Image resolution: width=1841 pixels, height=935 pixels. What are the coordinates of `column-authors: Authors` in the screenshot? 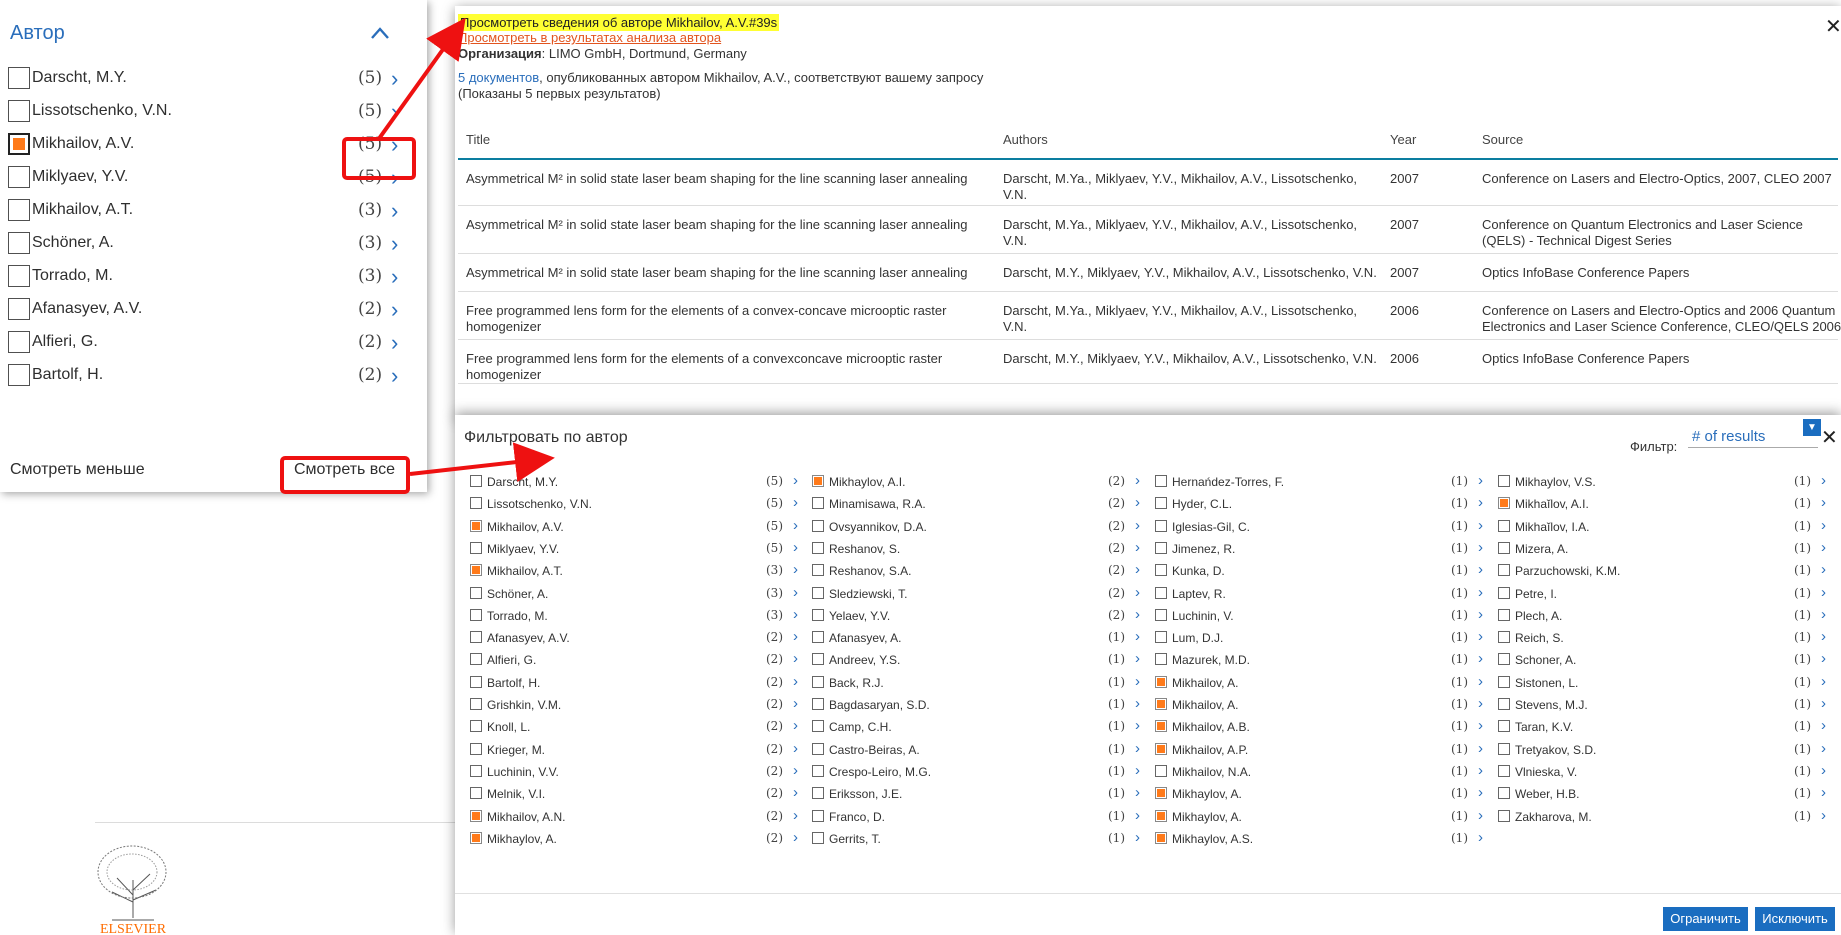 It's located at (1193, 139).